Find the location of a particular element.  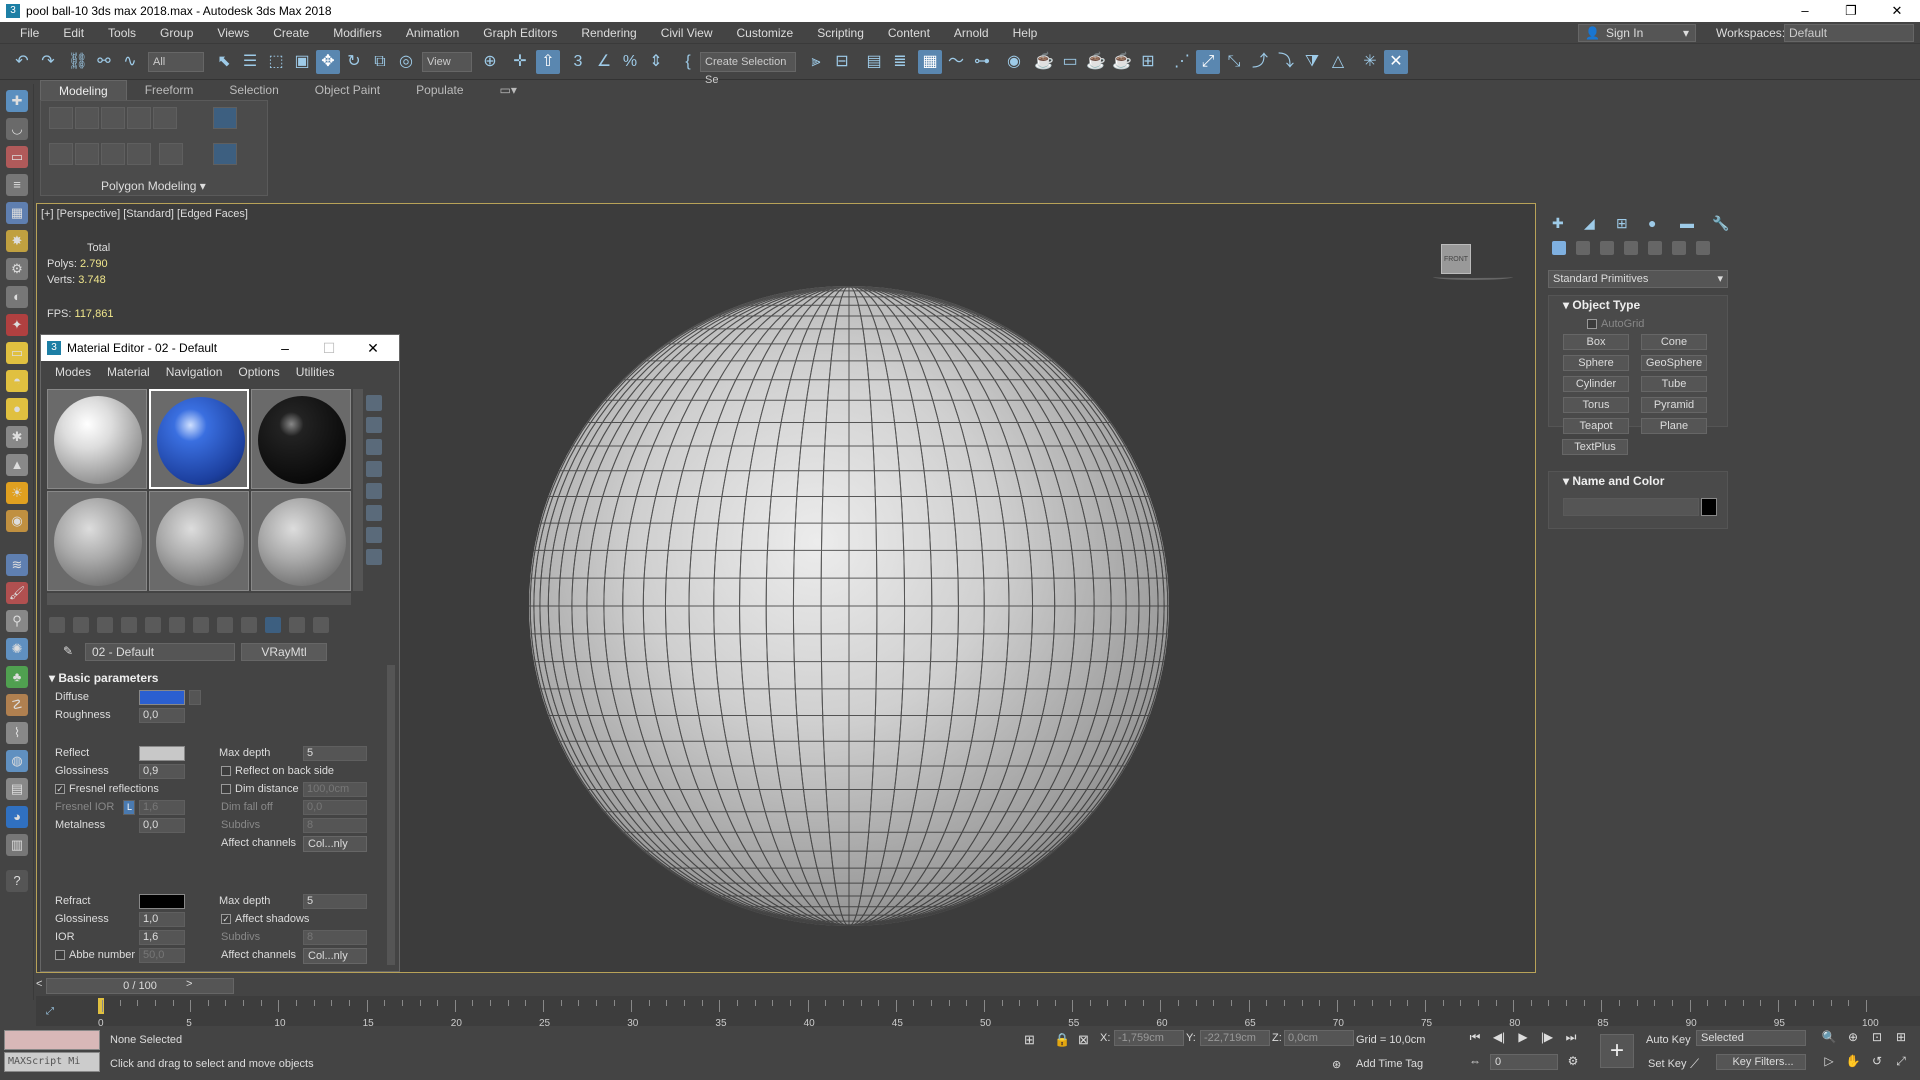

roughness-spinner: 0,0 is located at coordinates (162, 715).